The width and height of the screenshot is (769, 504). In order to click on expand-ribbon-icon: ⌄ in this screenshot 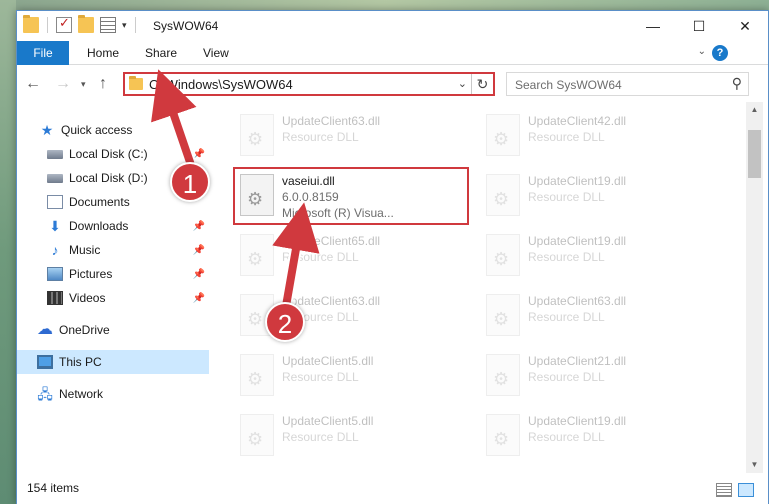, I will do `click(702, 51)`.